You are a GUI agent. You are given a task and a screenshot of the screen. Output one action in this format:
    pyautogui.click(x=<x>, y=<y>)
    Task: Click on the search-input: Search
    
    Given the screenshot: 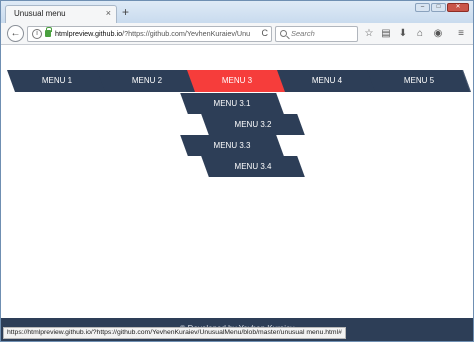 What is the action you would take?
    pyautogui.click(x=316, y=34)
    